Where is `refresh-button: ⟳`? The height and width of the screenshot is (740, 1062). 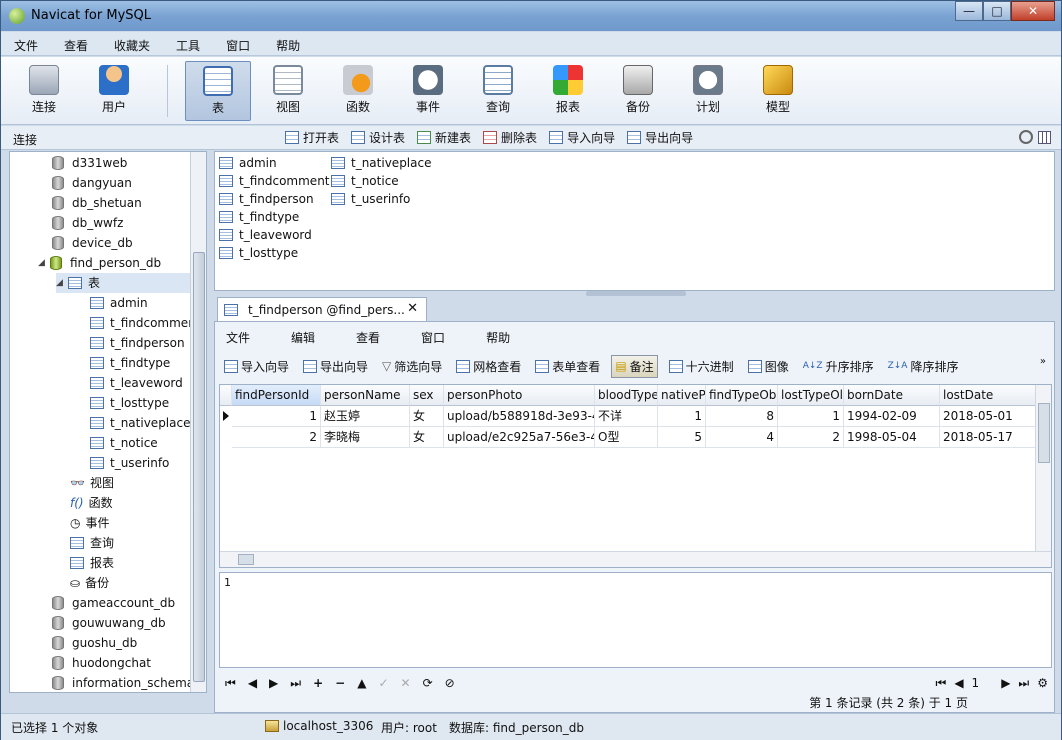
refresh-button: ⟳ is located at coordinates (428, 683).